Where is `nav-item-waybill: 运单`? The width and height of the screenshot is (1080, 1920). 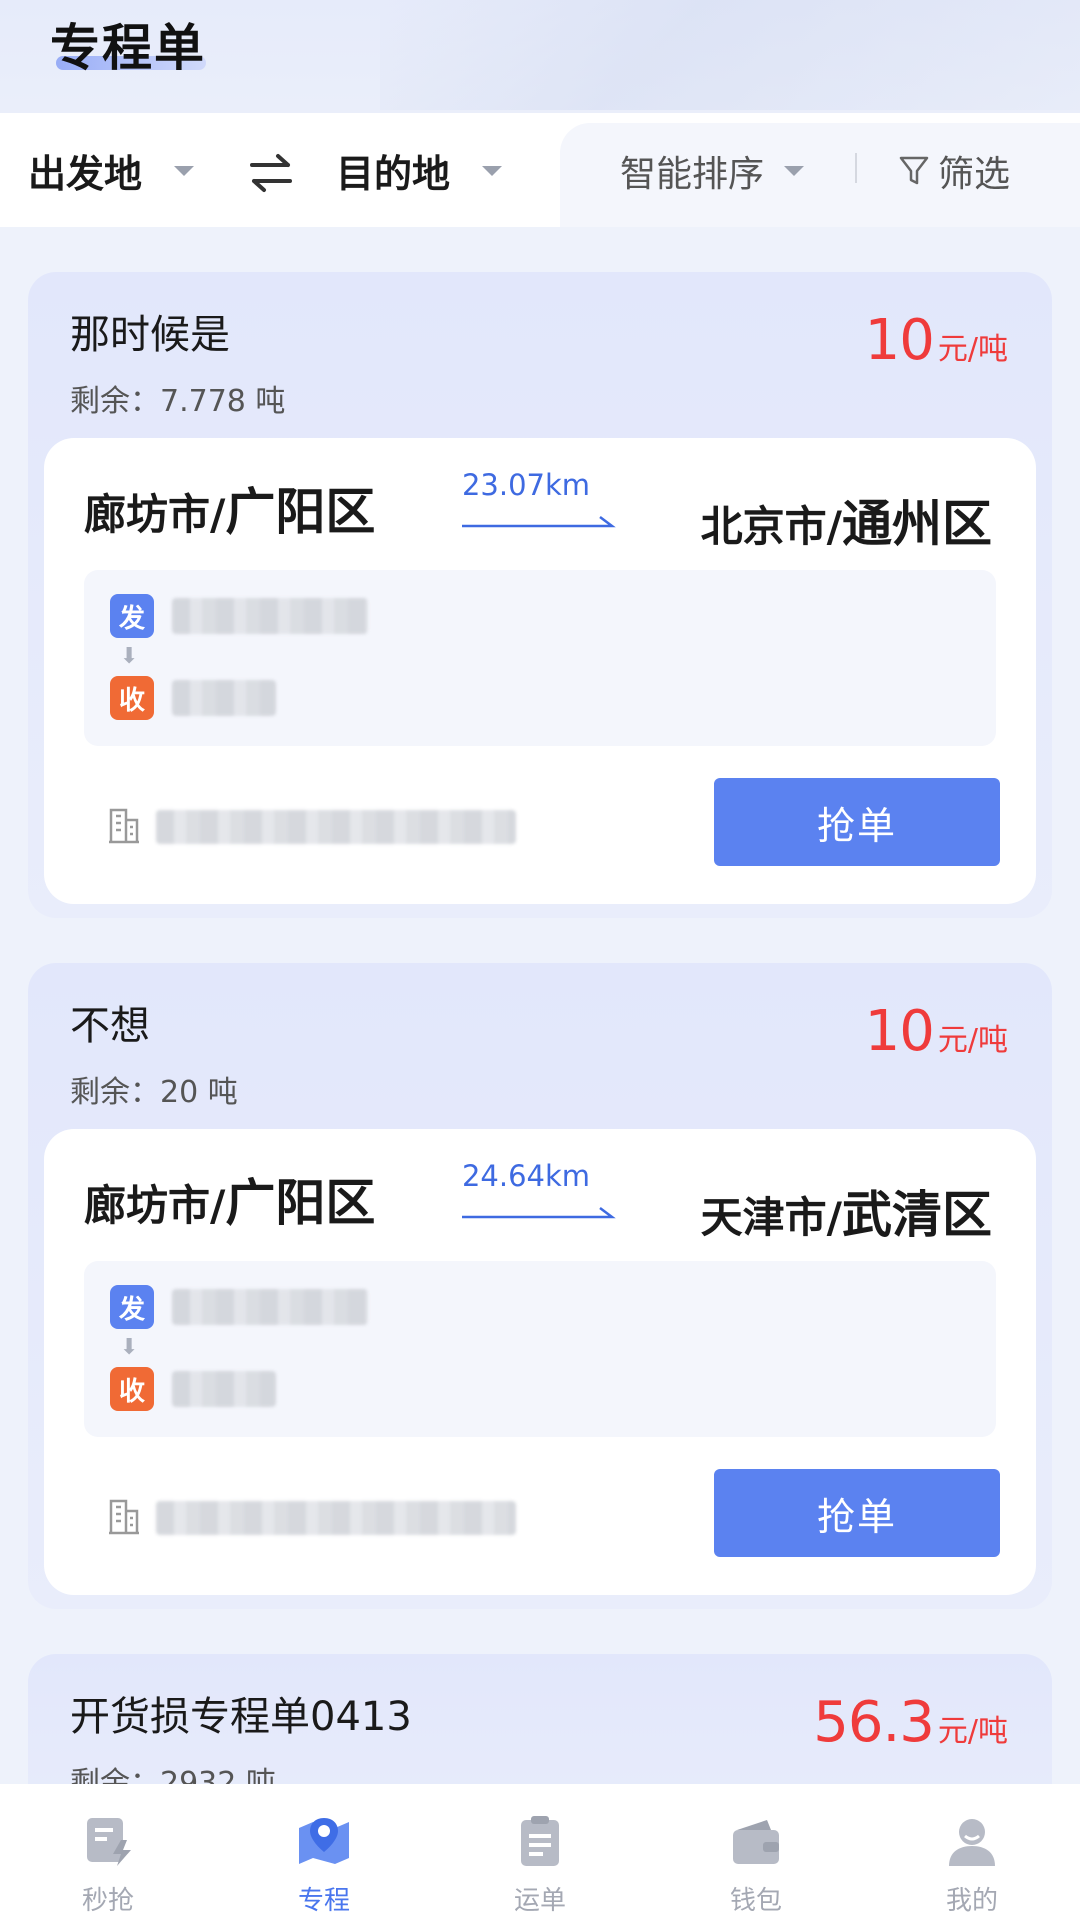 nav-item-waybill: 运单 is located at coordinates (540, 1852).